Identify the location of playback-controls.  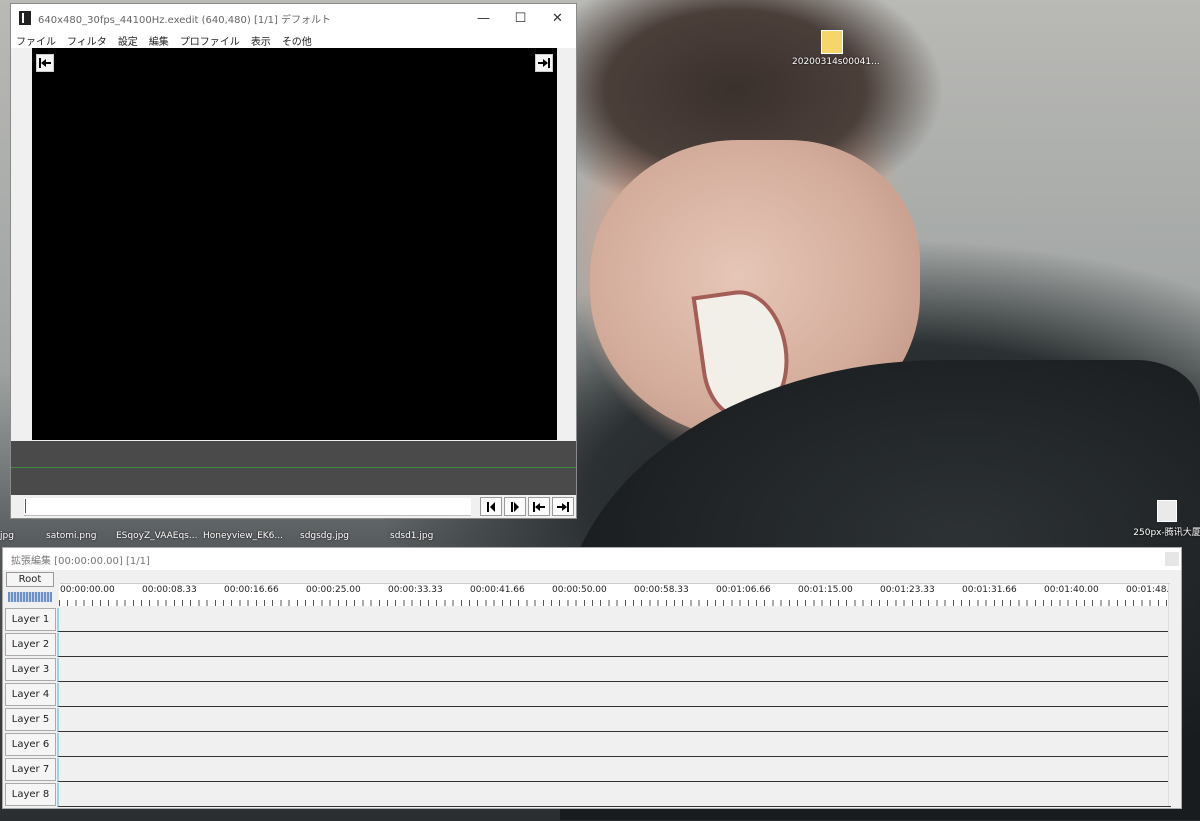
(527, 506).